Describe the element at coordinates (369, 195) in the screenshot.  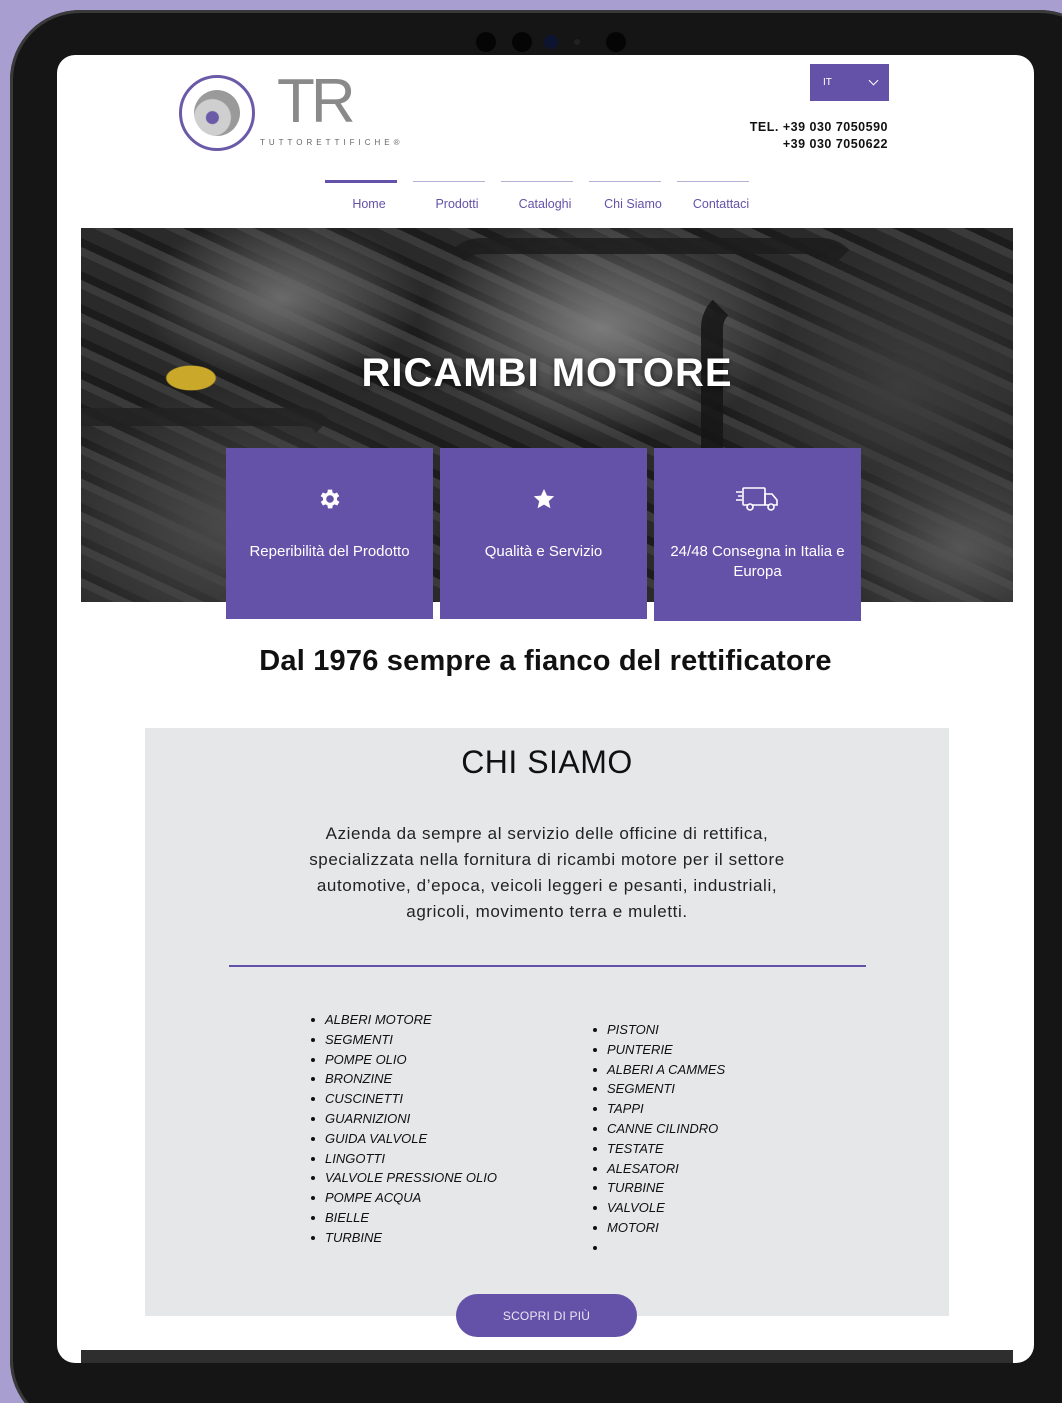
I see `nav-item-home: Home` at that location.